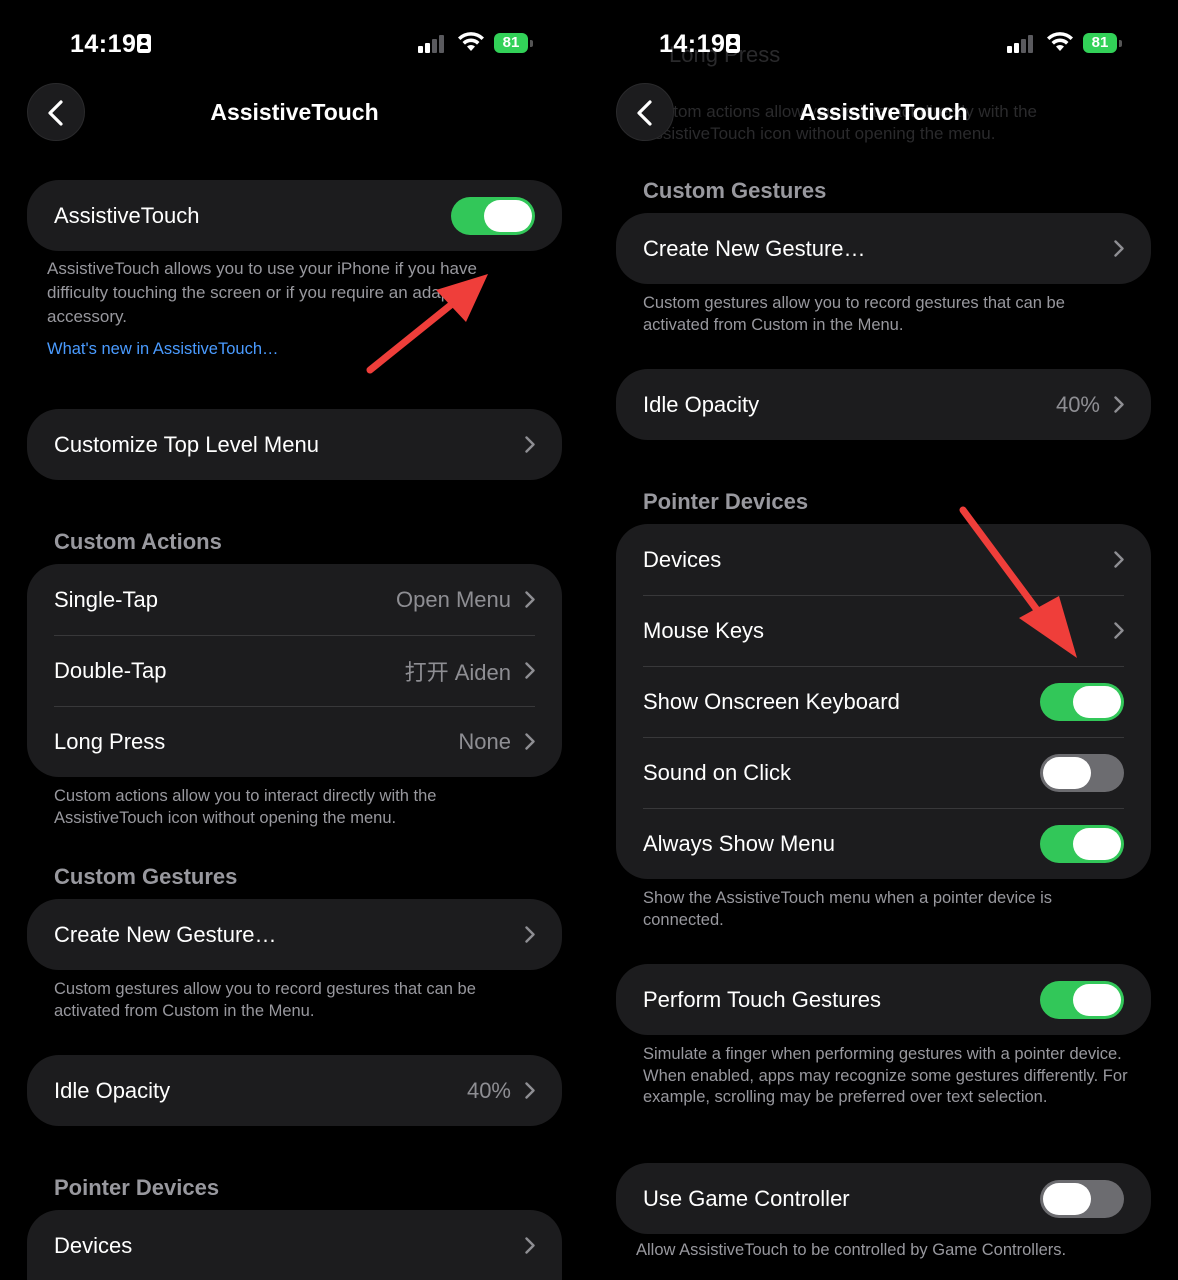  Describe the element at coordinates (294, 599) in the screenshot. I see `single-tap-row: Single-Tap Open Menu` at that location.